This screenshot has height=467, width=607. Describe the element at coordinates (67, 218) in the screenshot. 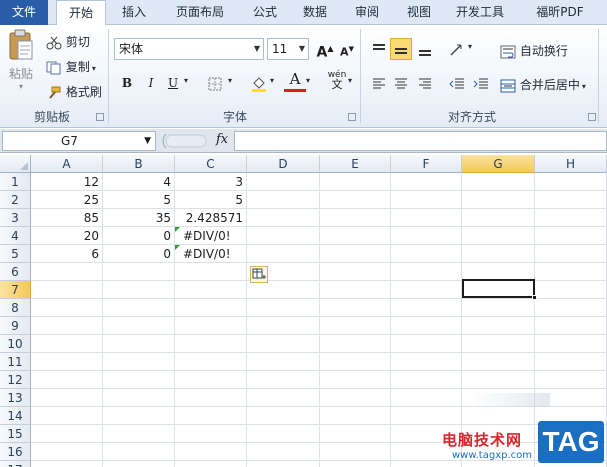

I see `cell-a3: 85` at that location.